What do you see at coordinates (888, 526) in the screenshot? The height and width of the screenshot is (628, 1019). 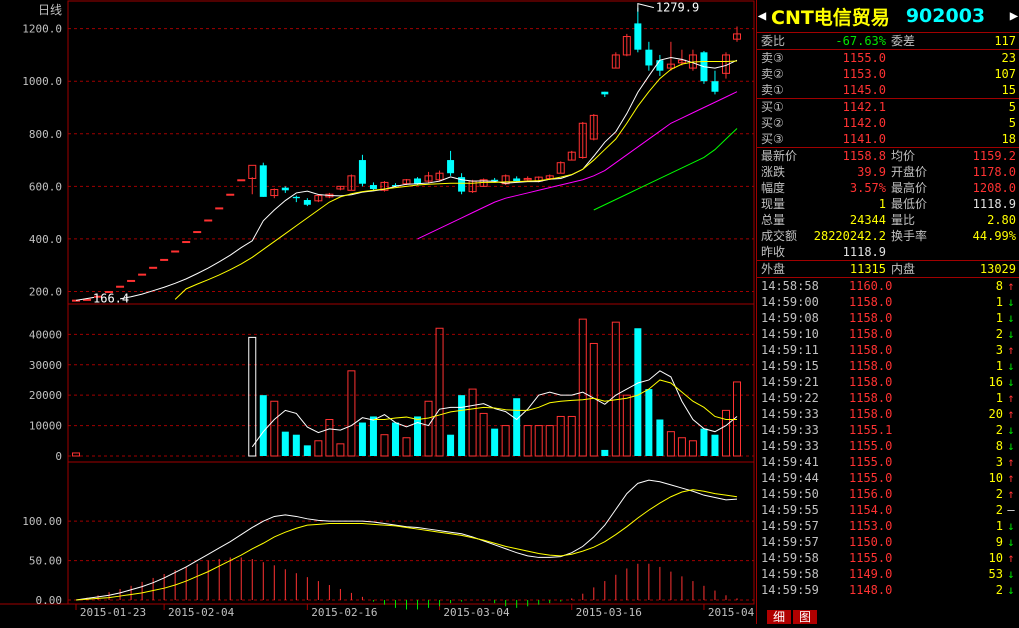 I see `tick-row: 14:59:57 1153.0 1 ↓` at bounding box center [888, 526].